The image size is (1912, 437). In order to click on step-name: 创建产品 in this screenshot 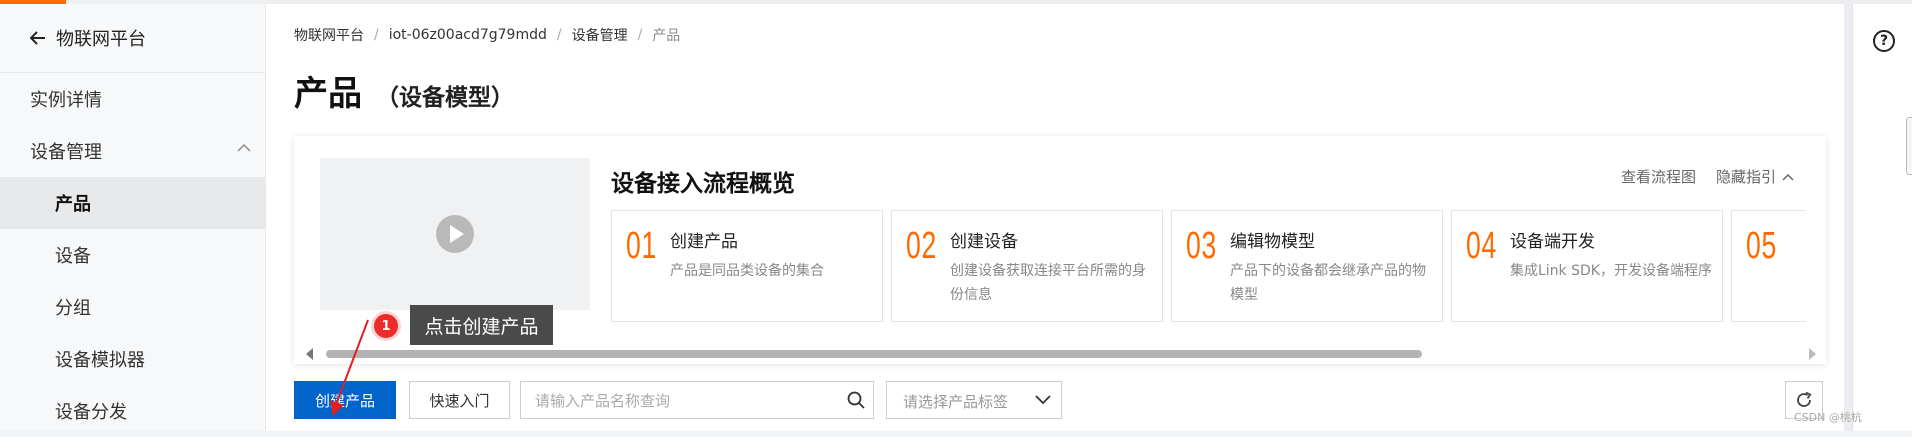, I will do `click(704, 242)`.